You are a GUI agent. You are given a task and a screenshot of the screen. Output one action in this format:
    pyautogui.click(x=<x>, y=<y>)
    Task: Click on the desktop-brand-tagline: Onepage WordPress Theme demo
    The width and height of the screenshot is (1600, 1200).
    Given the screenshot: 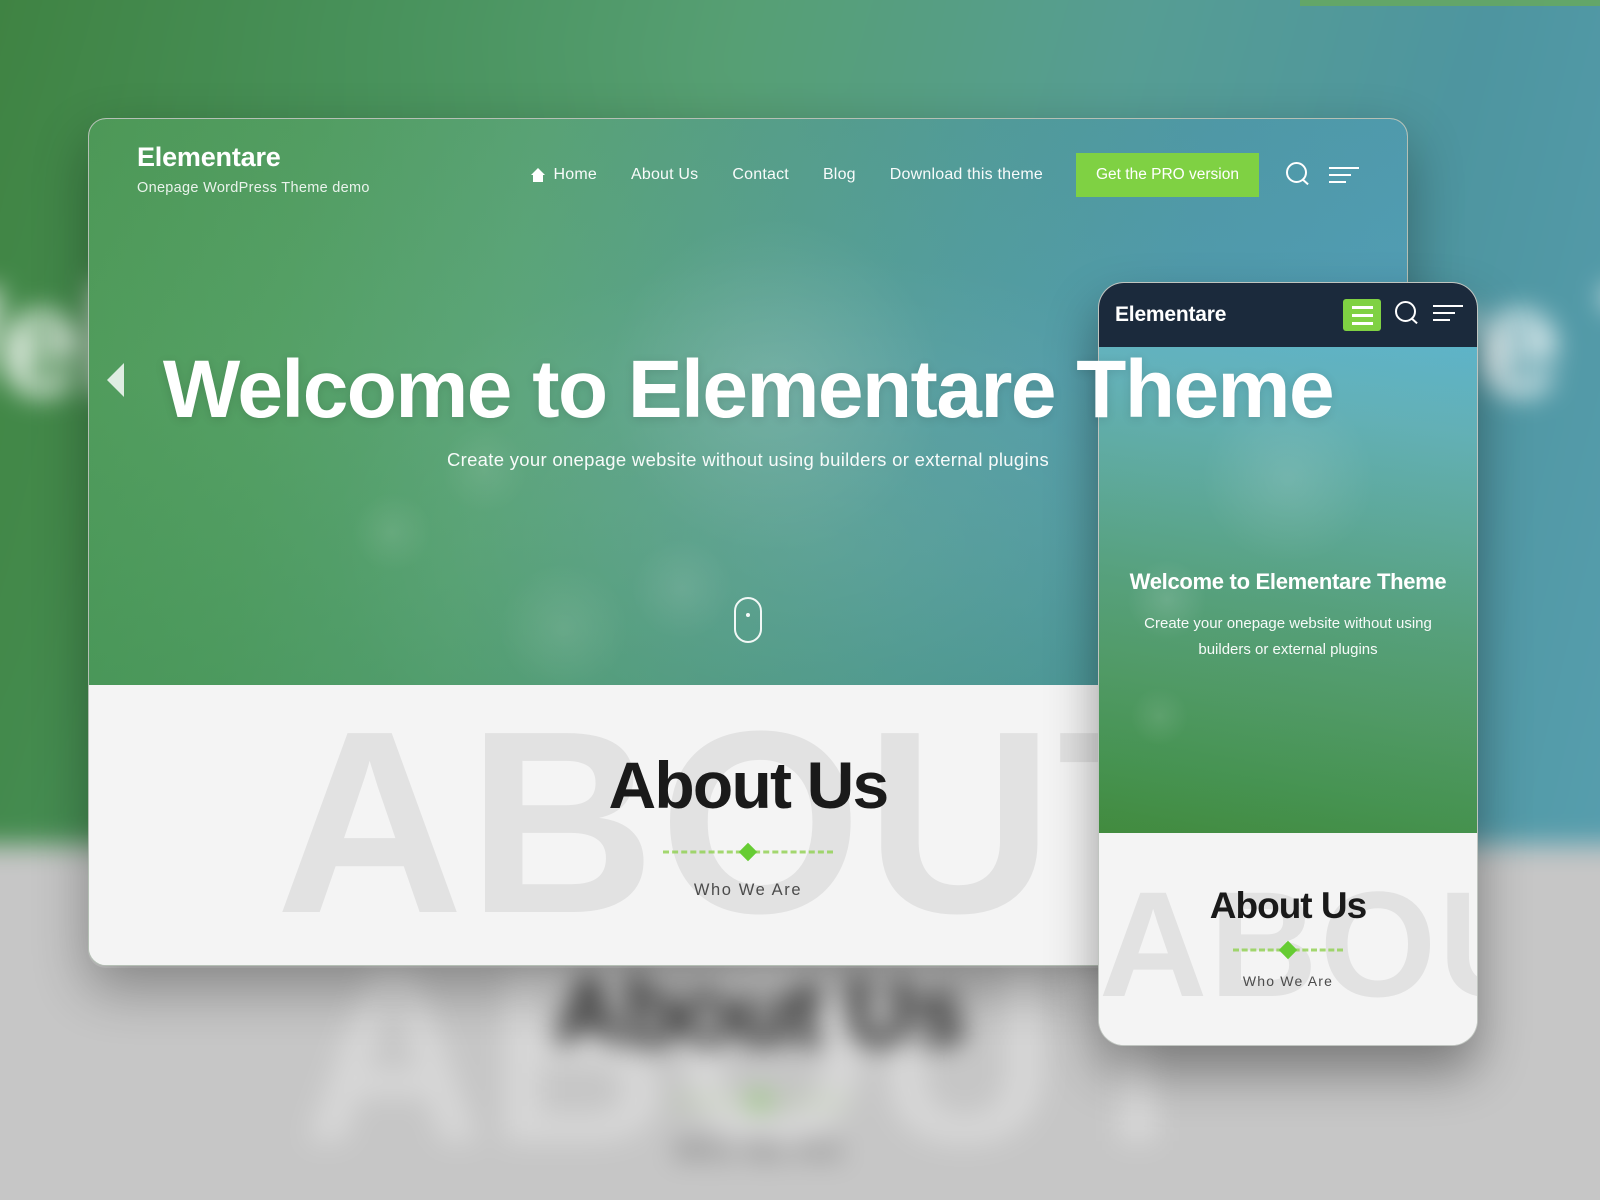 What is the action you would take?
    pyautogui.click(x=253, y=187)
    